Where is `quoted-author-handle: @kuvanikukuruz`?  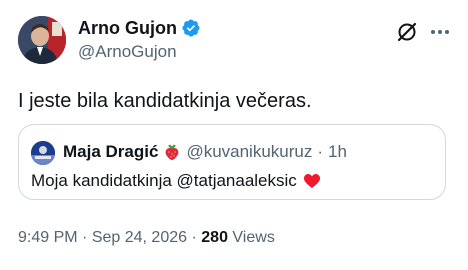 quoted-author-handle: @kuvanikukuruz is located at coordinates (249, 152).